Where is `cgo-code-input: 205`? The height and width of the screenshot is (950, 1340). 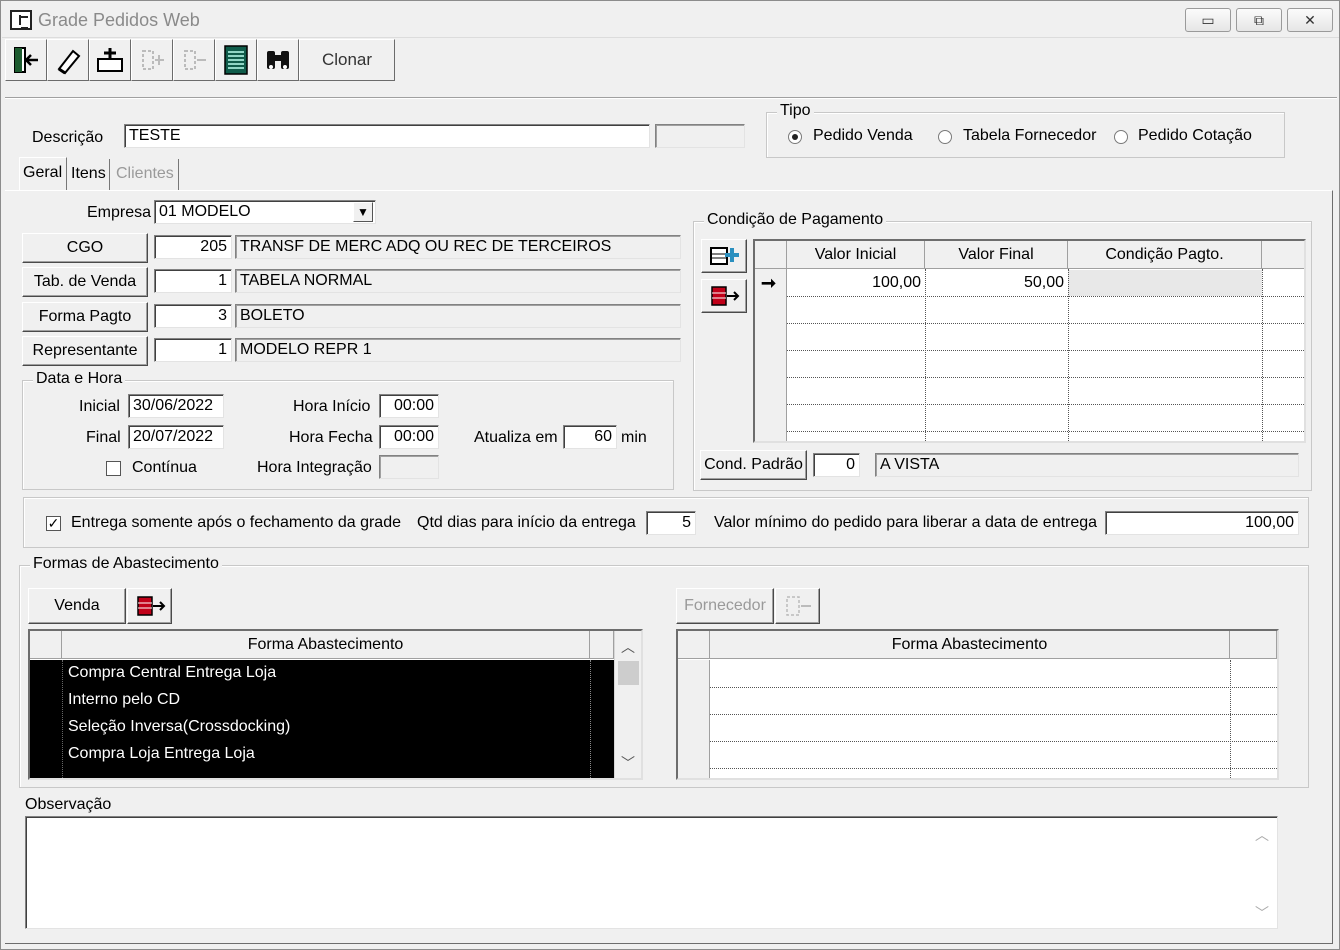 cgo-code-input: 205 is located at coordinates (193, 247).